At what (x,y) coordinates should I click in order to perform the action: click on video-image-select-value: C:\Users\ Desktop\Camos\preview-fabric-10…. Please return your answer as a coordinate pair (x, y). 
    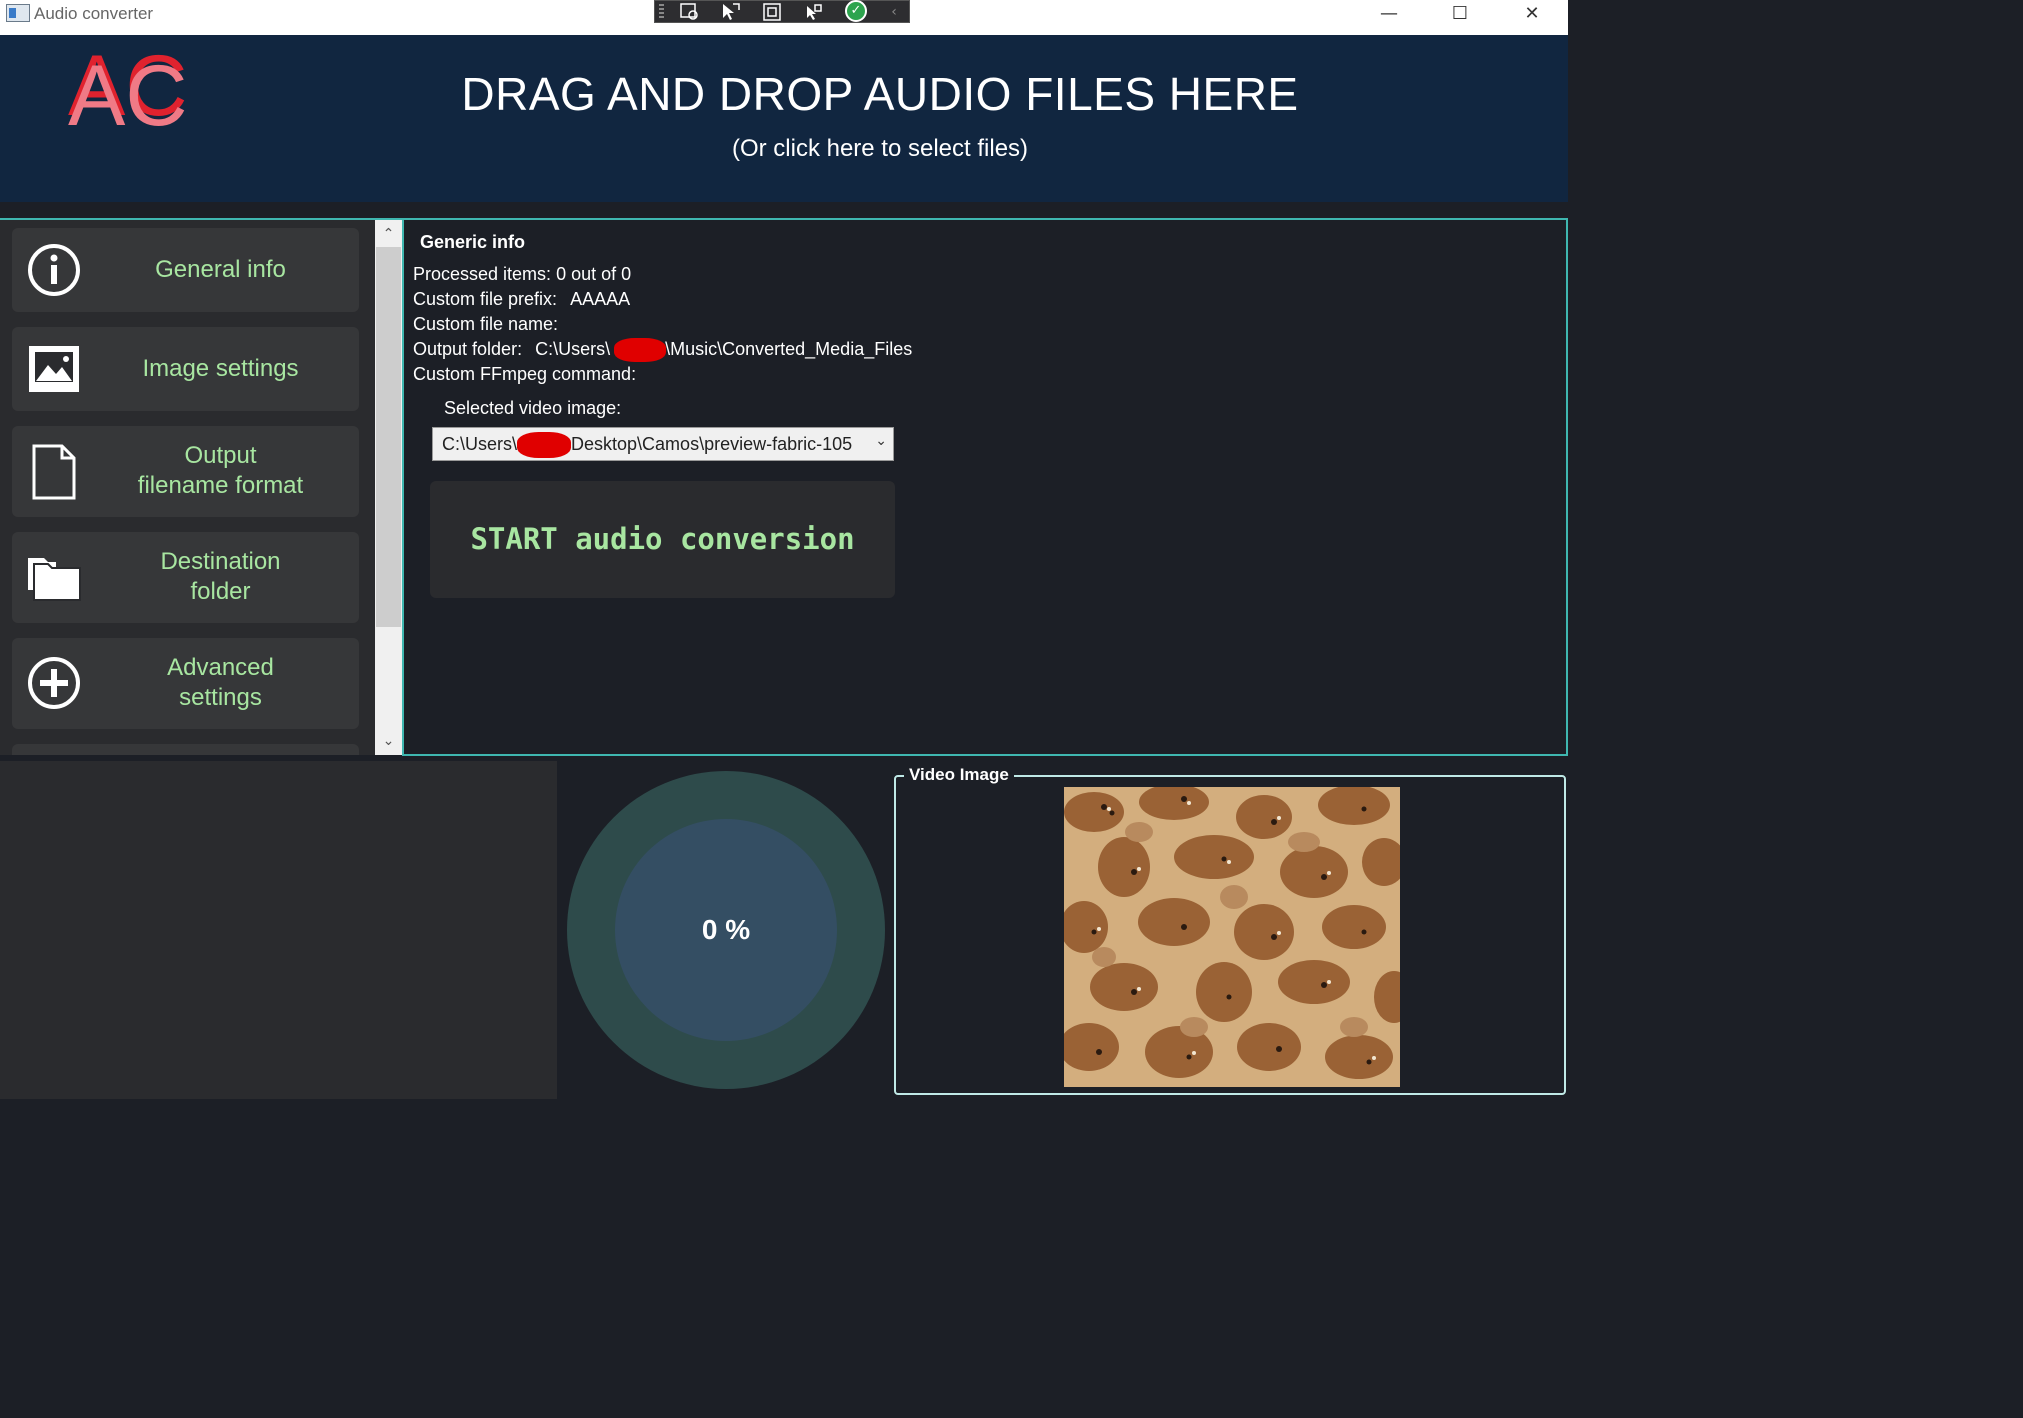
    Looking at the image, I should click on (652, 444).